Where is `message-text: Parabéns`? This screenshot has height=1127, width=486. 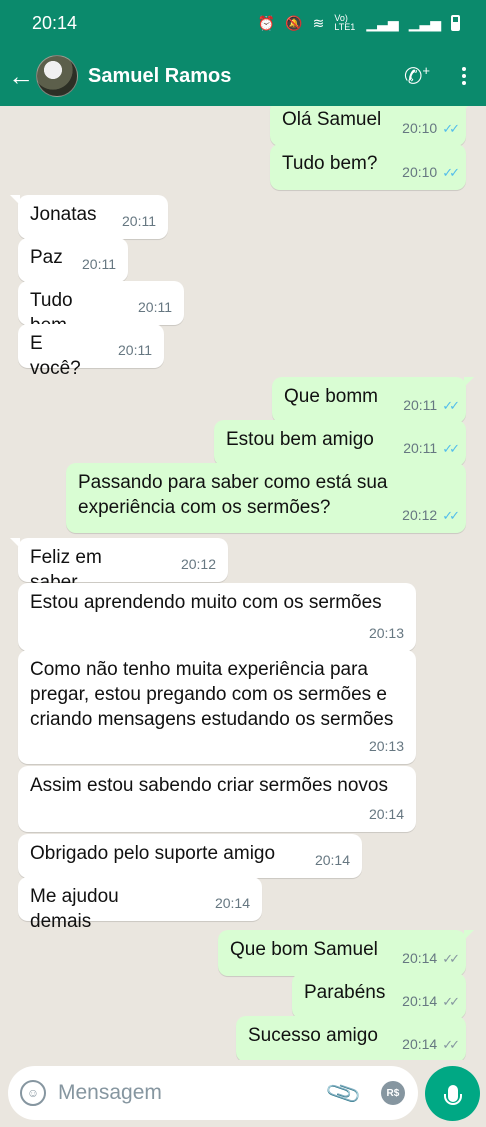 message-text: Parabéns is located at coordinates (345, 992).